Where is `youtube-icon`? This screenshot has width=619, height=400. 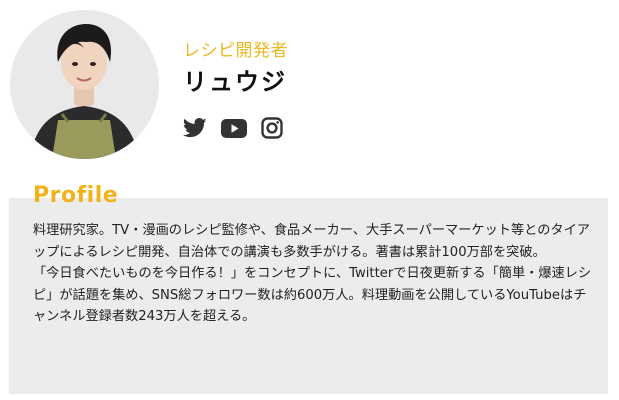
youtube-icon is located at coordinates (234, 128).